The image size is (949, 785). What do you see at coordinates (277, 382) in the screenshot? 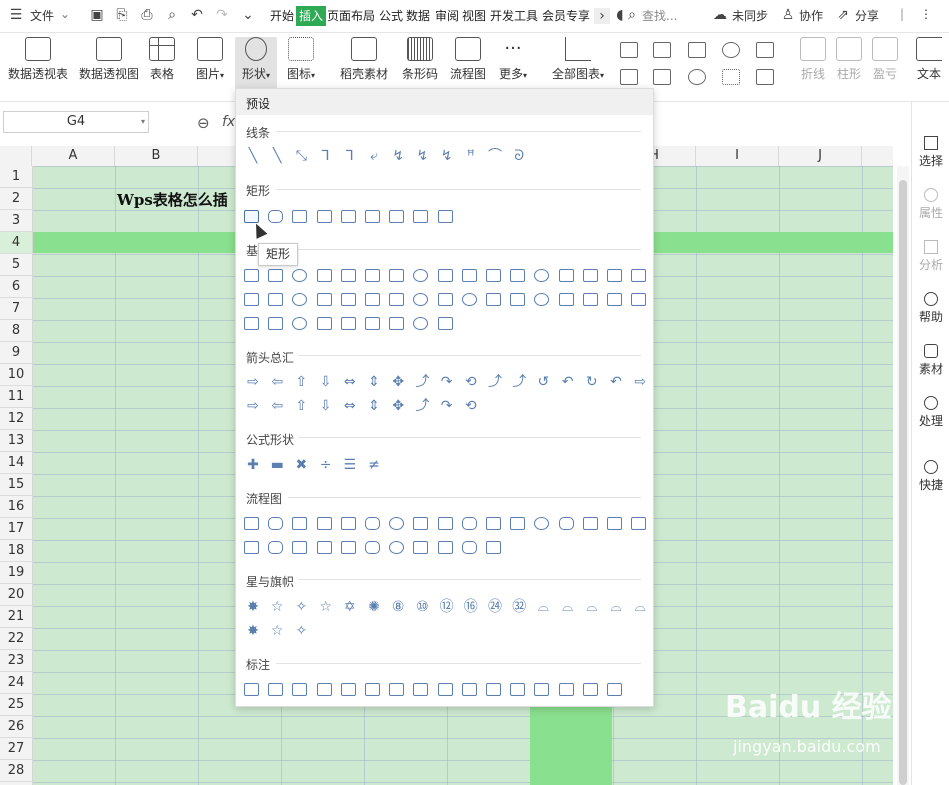
I see `arrows-shape-icon: ⇦` at bounding box center [277, 382].